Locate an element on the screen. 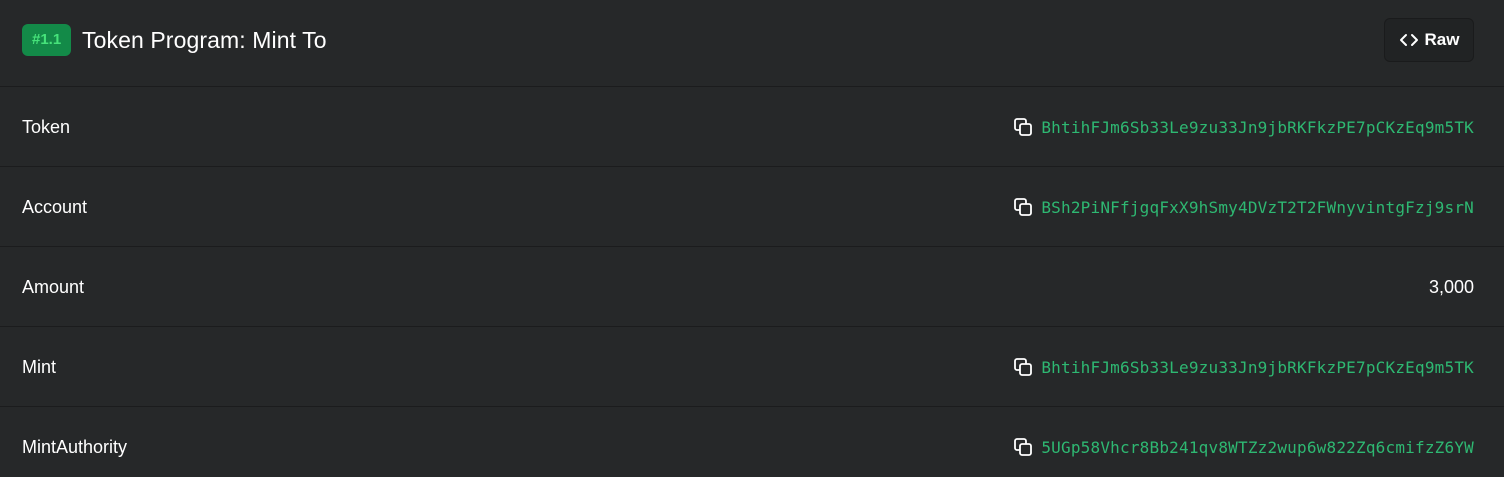  code-icon is located at coordinates (1408, 40).